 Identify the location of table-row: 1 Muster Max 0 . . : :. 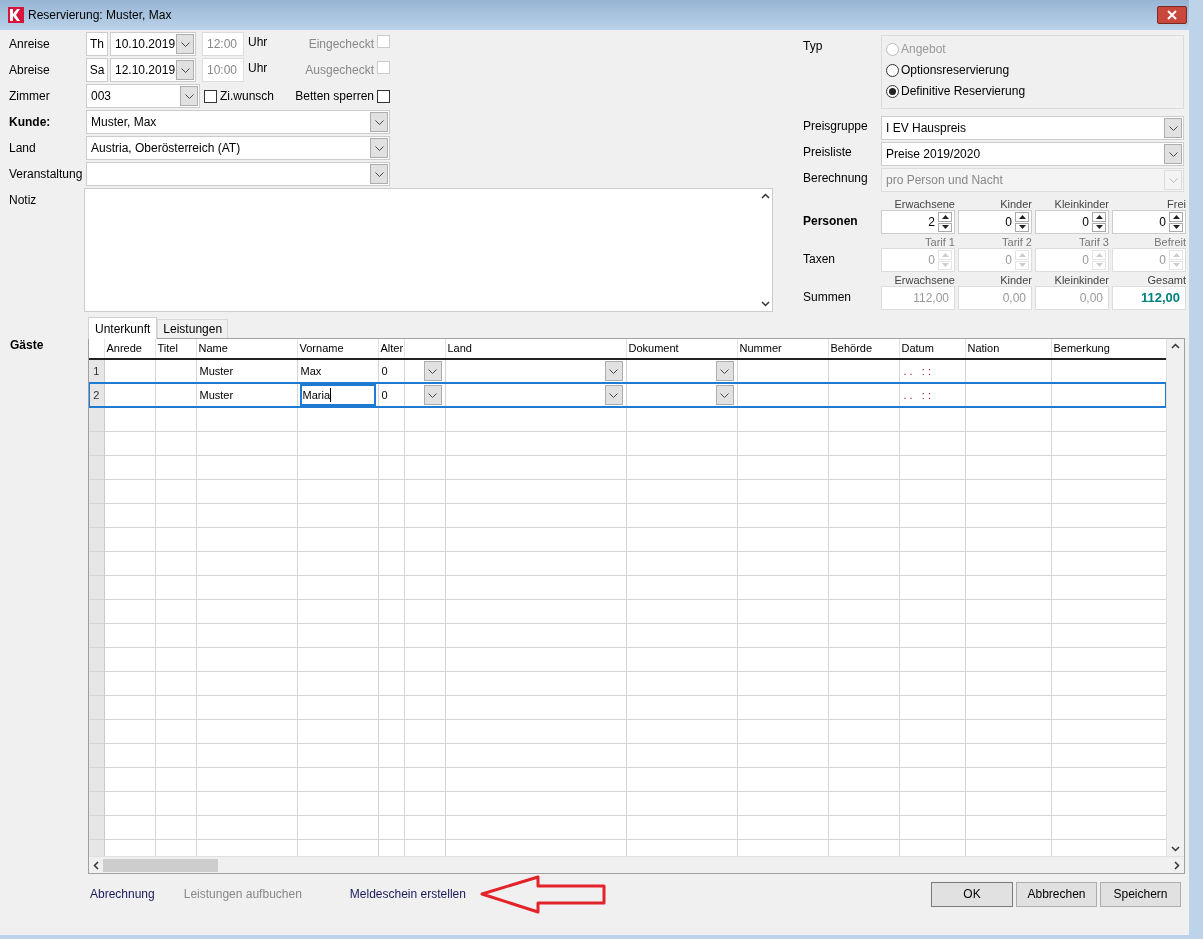
(627, 371).